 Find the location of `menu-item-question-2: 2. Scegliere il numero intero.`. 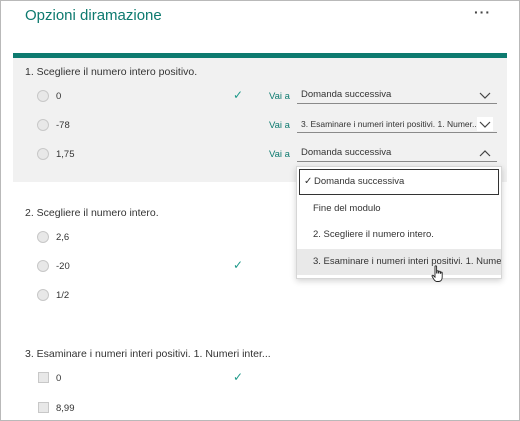

menu-item-question-2: 2. Scegliere il numero intero. is located at coordinates (399, 235).